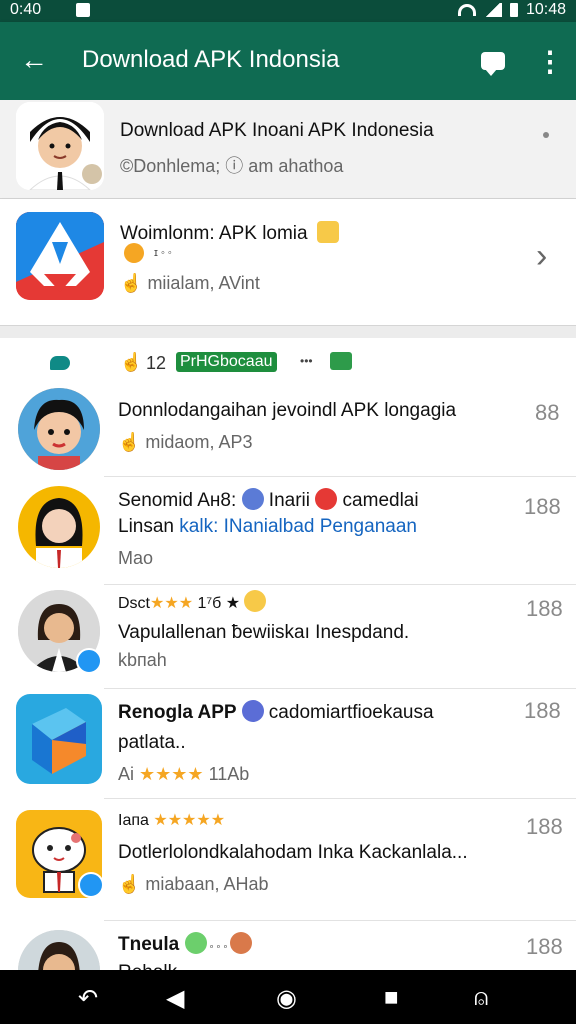 The height and width of the screenshot is (1024, 576). Describe the element at coordinates (203, 283) in the screenshot. I see `app-card-subtitle: miialam, AVint` at that location.